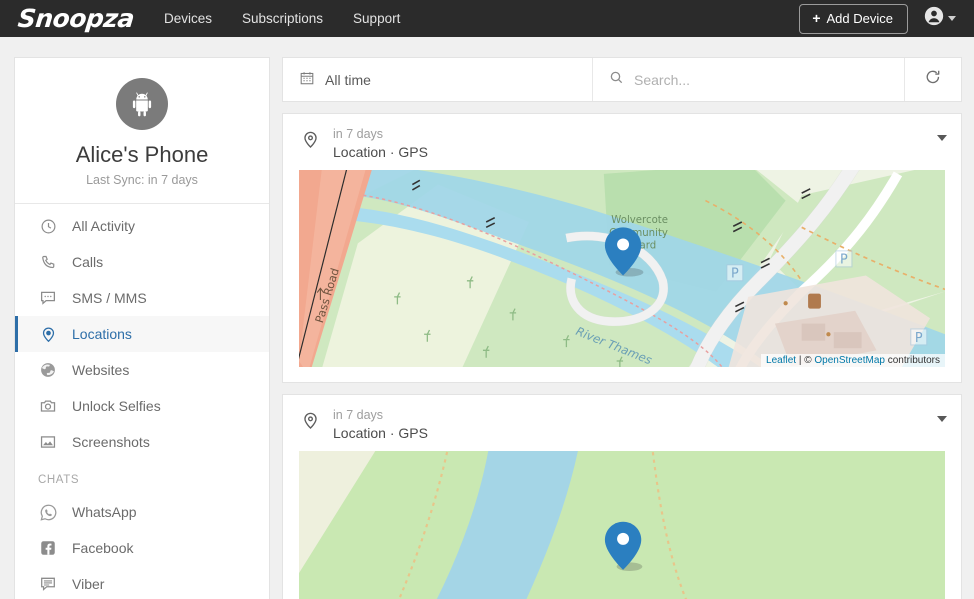  I want to click on sidebar-item-screenshots: Screenshots, so click(142, 442).